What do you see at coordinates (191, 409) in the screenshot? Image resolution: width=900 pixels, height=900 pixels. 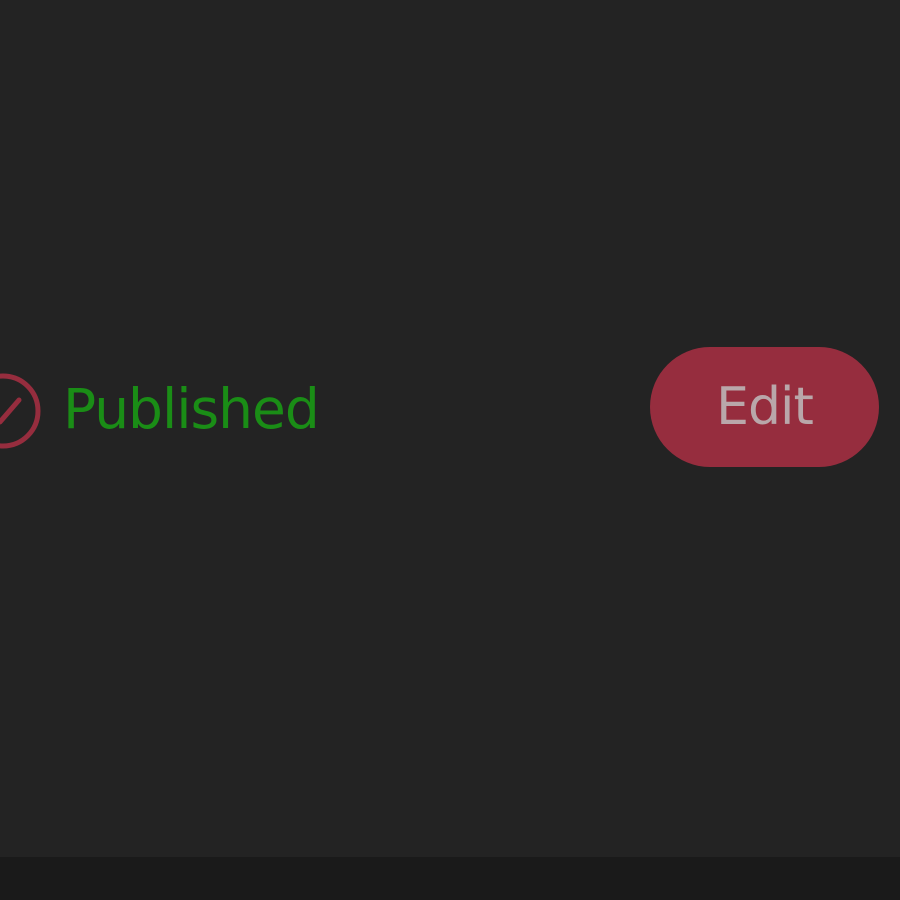 I see `status-label: Published` at bounding box center [191, 409].